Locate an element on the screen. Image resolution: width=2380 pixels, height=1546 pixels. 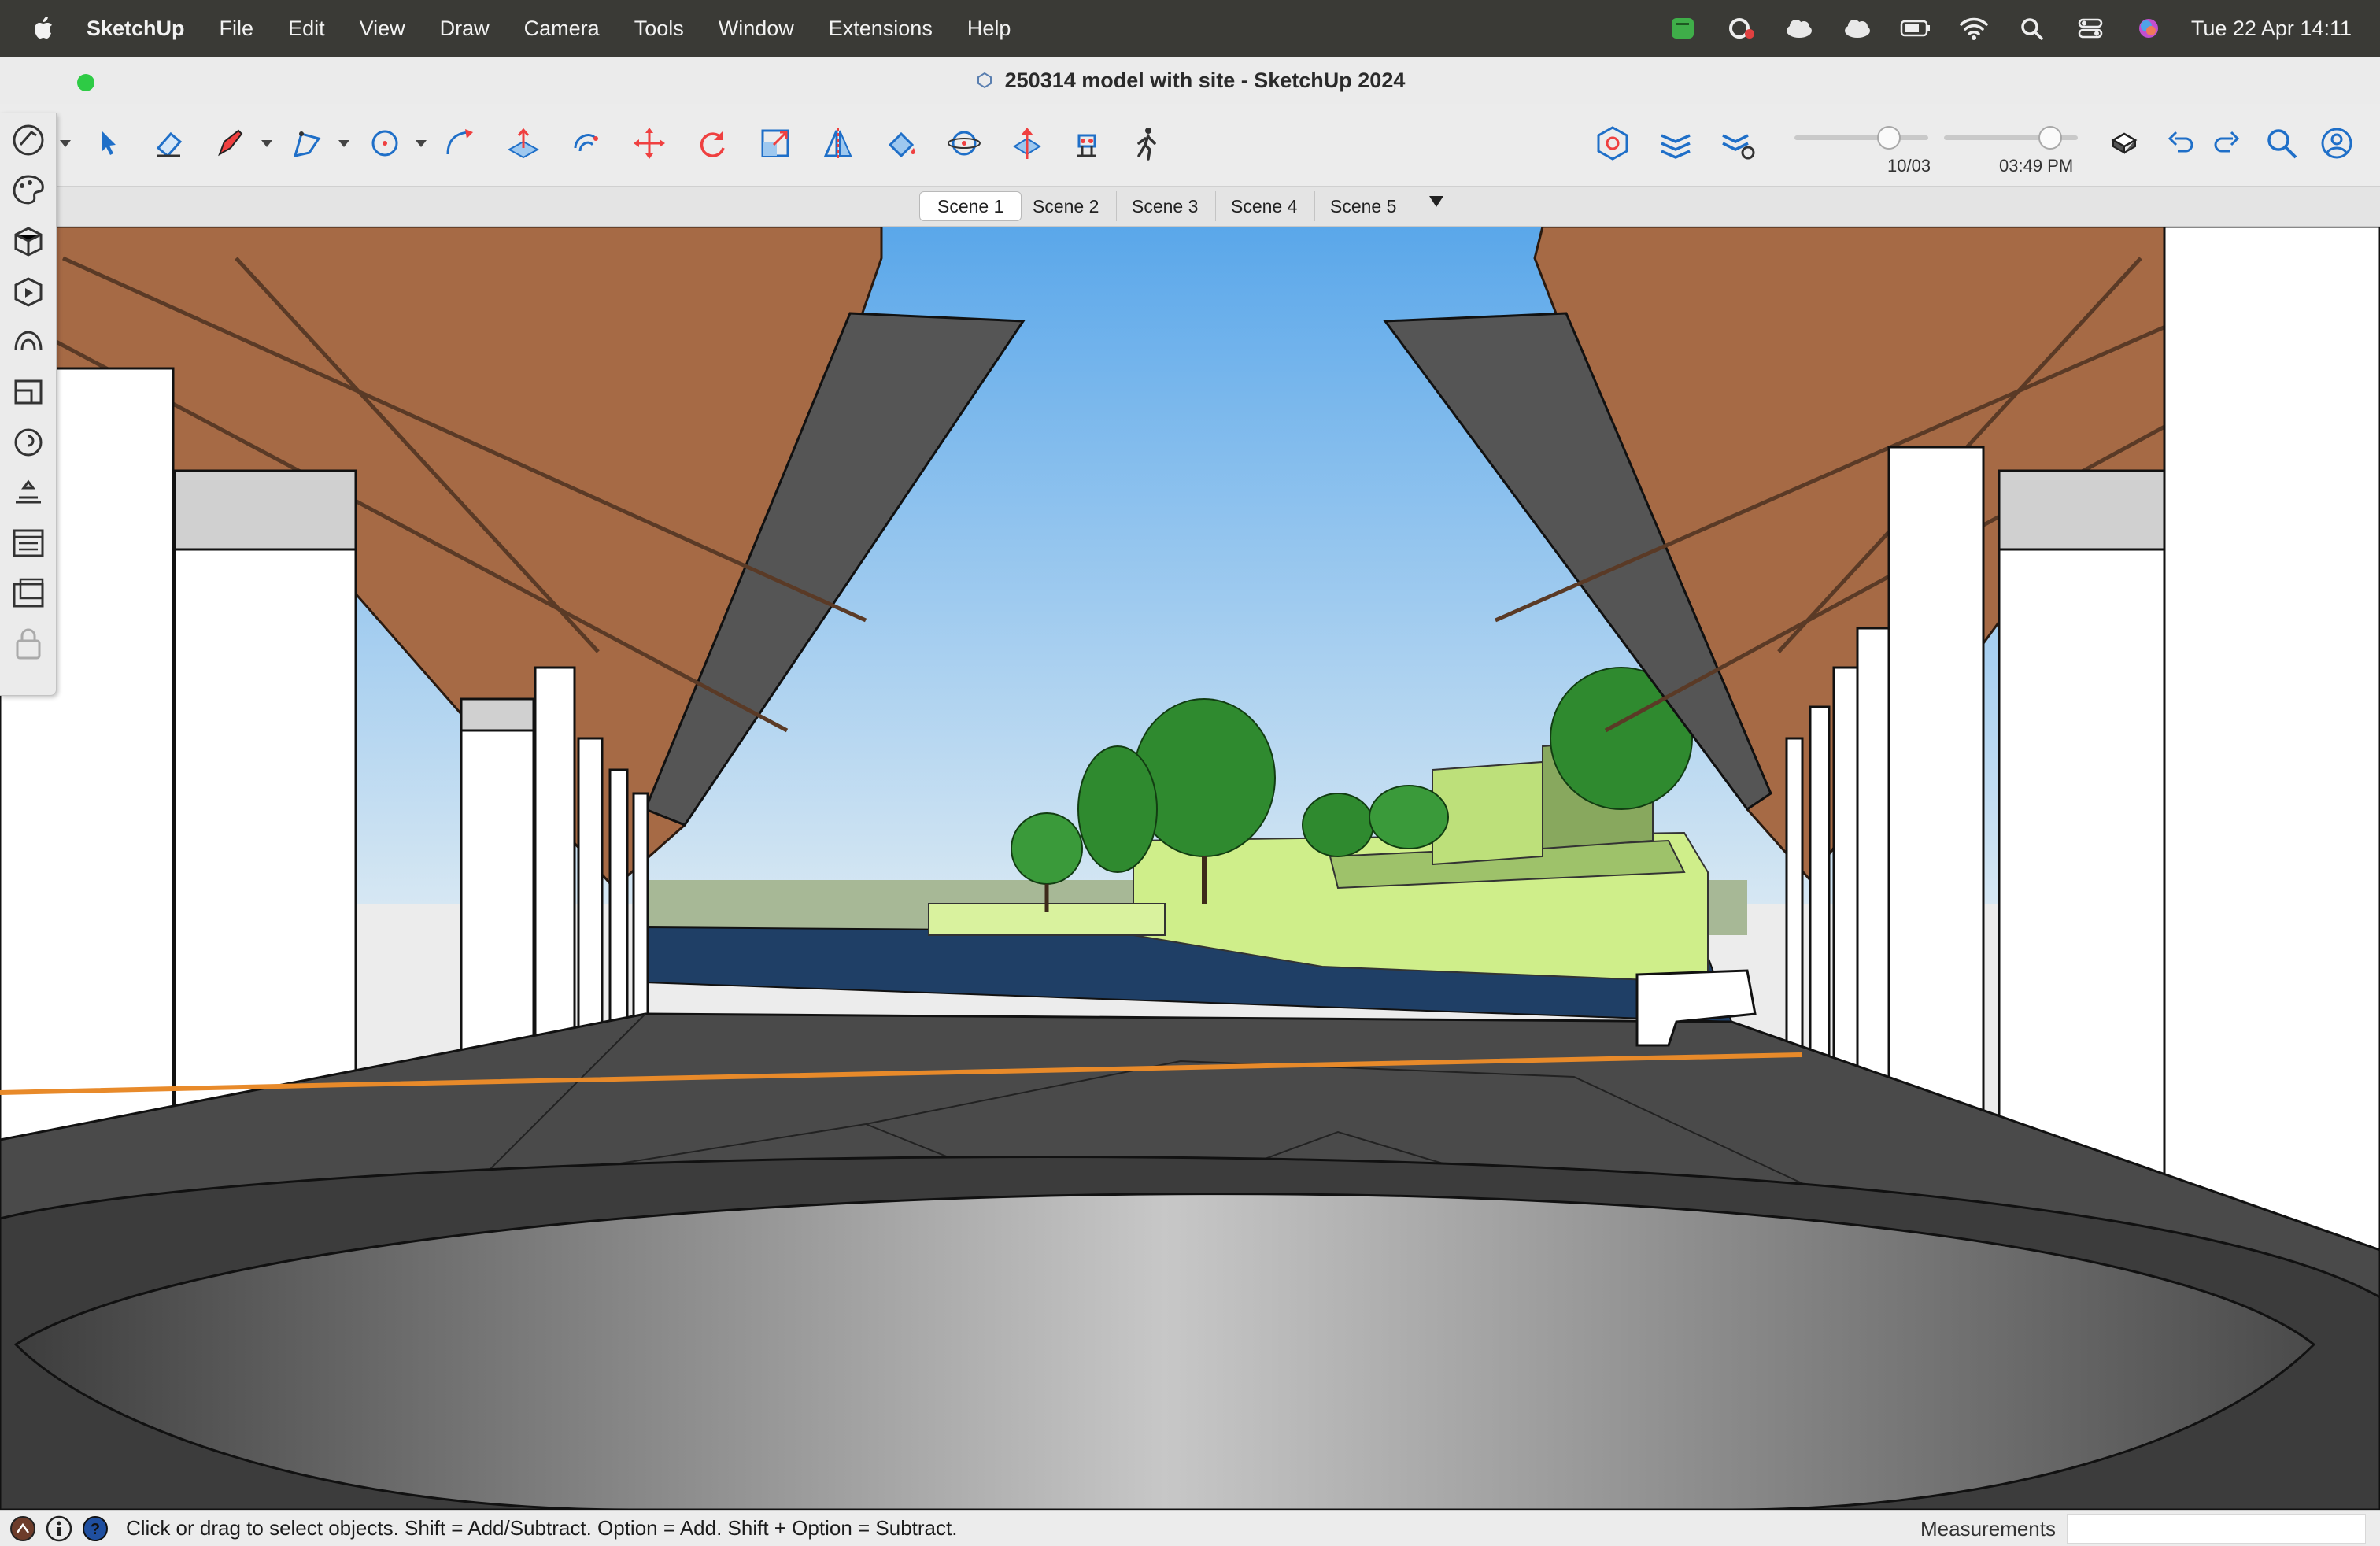
wifi-icon is located at coordinates (1974, 28).